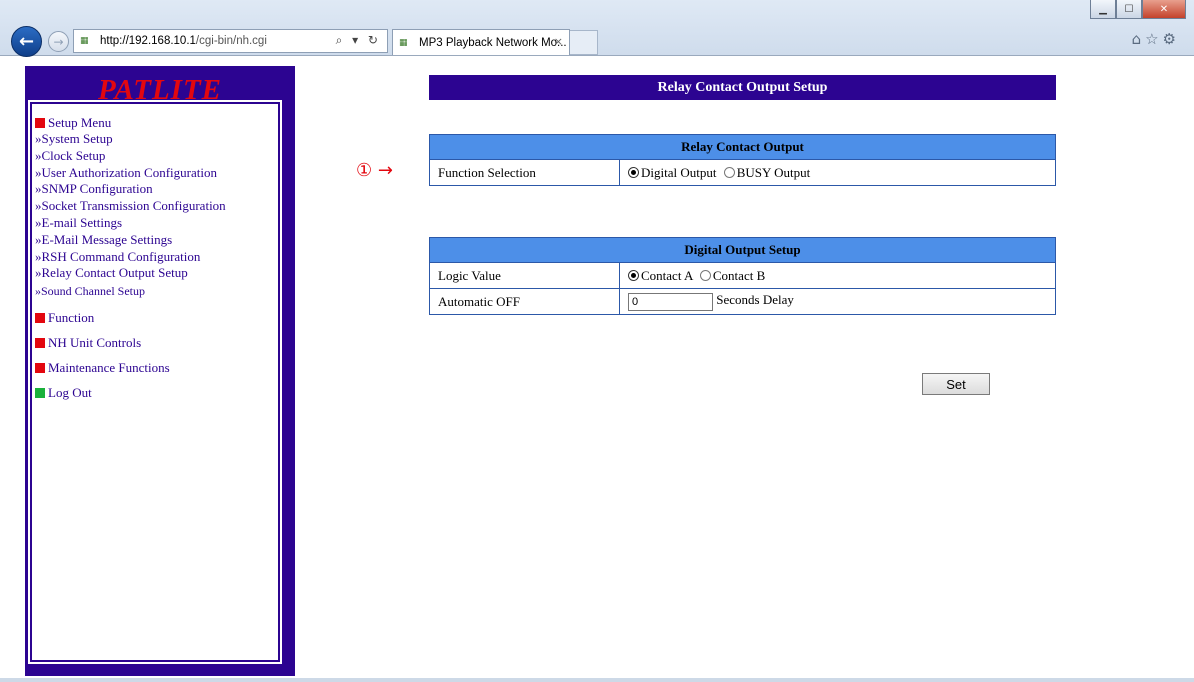 The height and width of the screenshot is (682, 1194). Describe the element at coordinates (374, 170) in the screenshot. I see `annotation-marker: ① →` at that location.